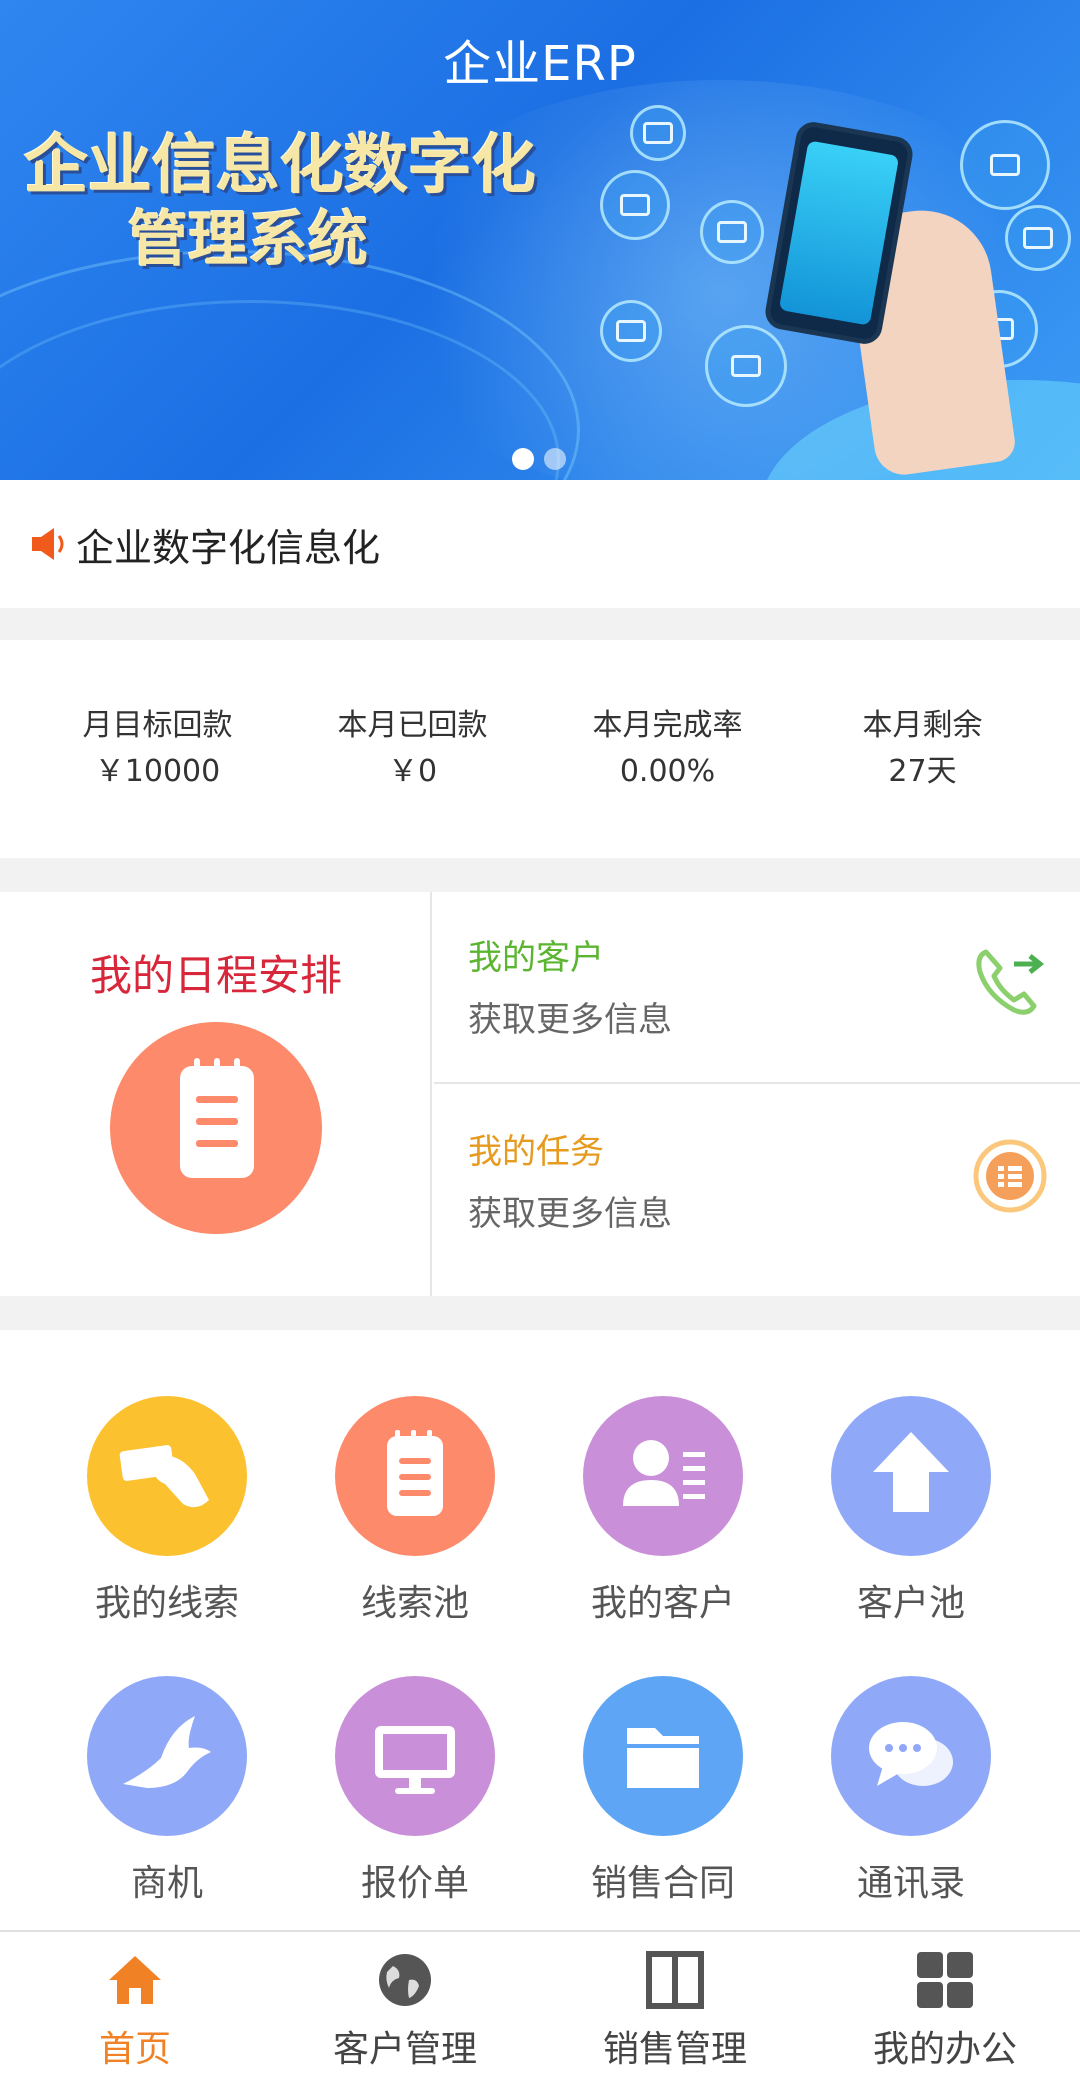 The width and height of the screenshot is (1080, 2076). I want to click on tab-customer-management: 客户管理, so click(405, 2004).